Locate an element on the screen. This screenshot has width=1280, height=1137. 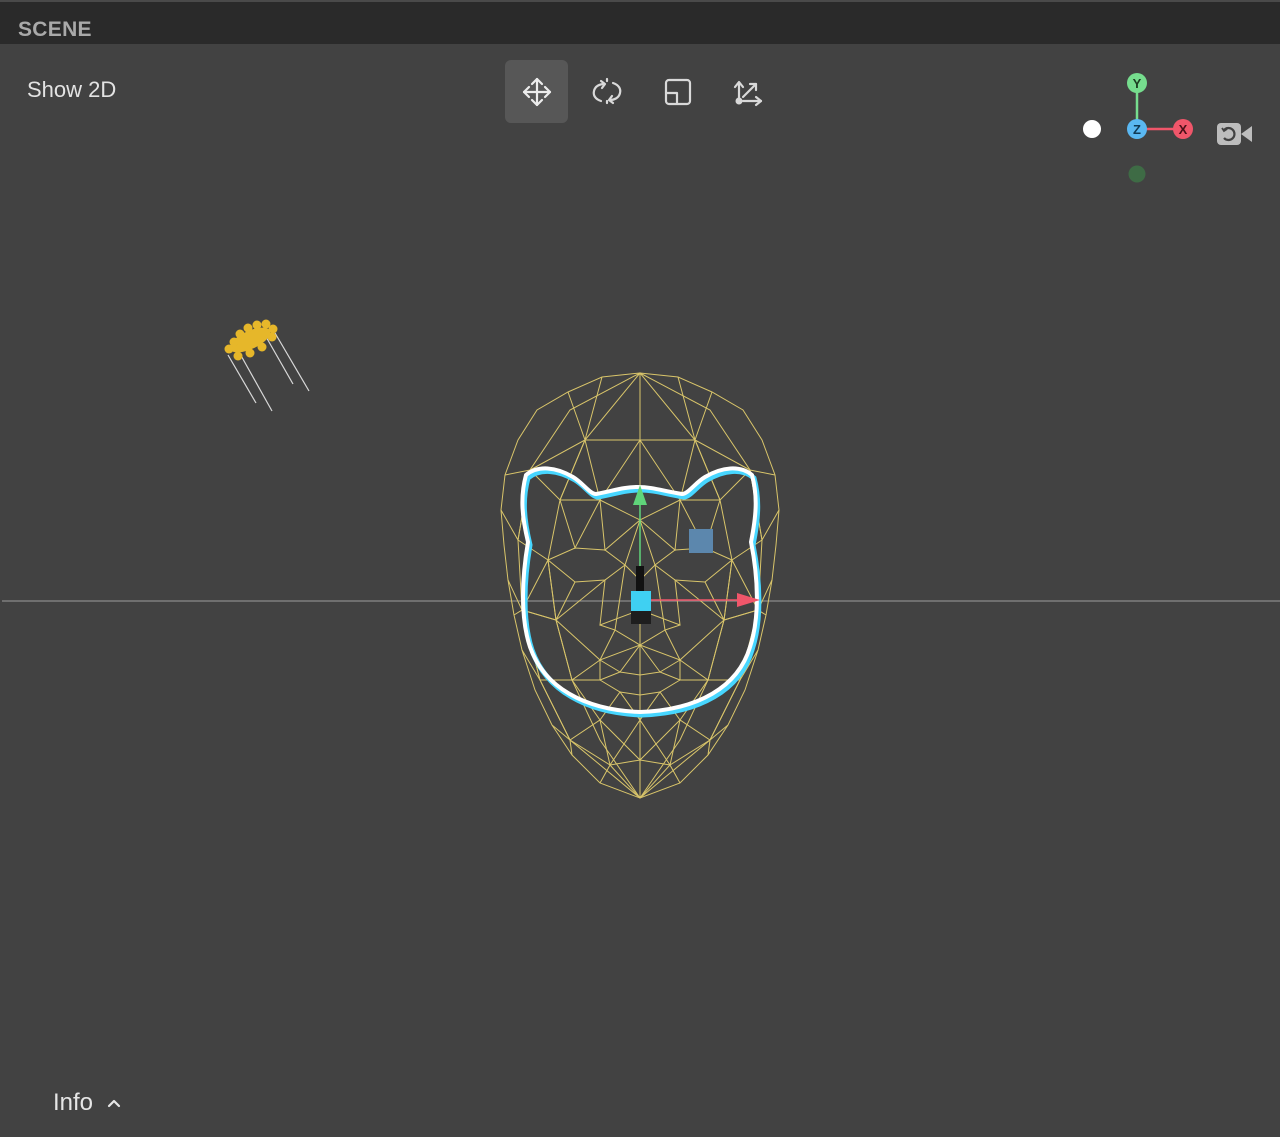
pivot-tool-button is located at coordinates (747, 91).